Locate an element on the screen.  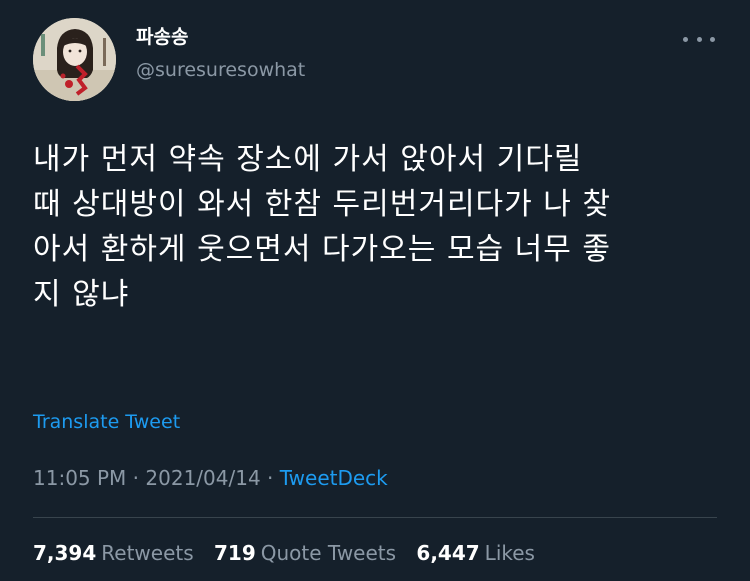
display-name: 파송송 is located at coordinates (162, 37).